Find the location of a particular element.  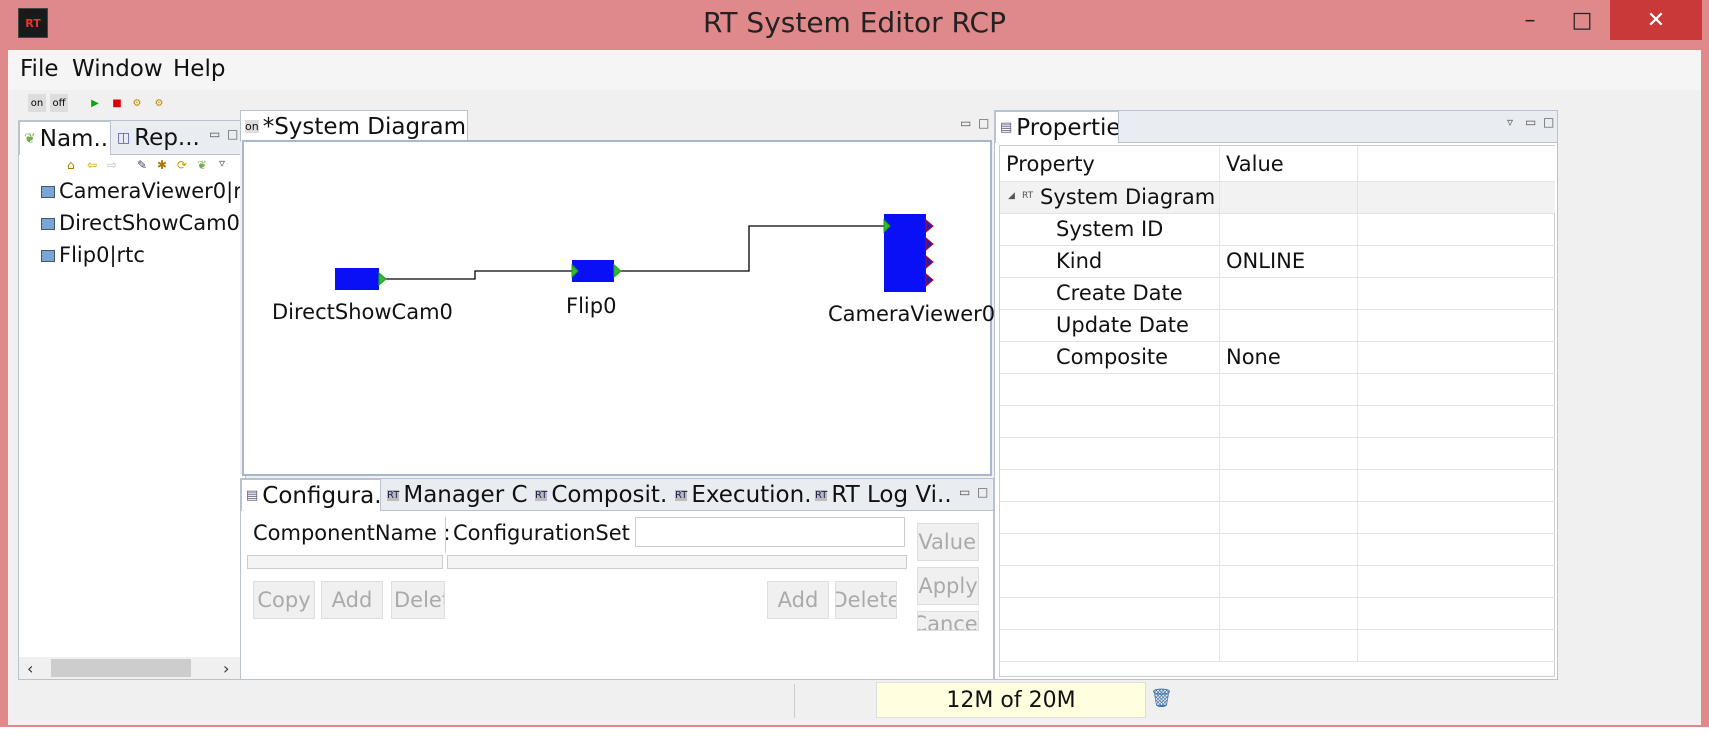

menu-file: File is located at coordinates (39, 69).